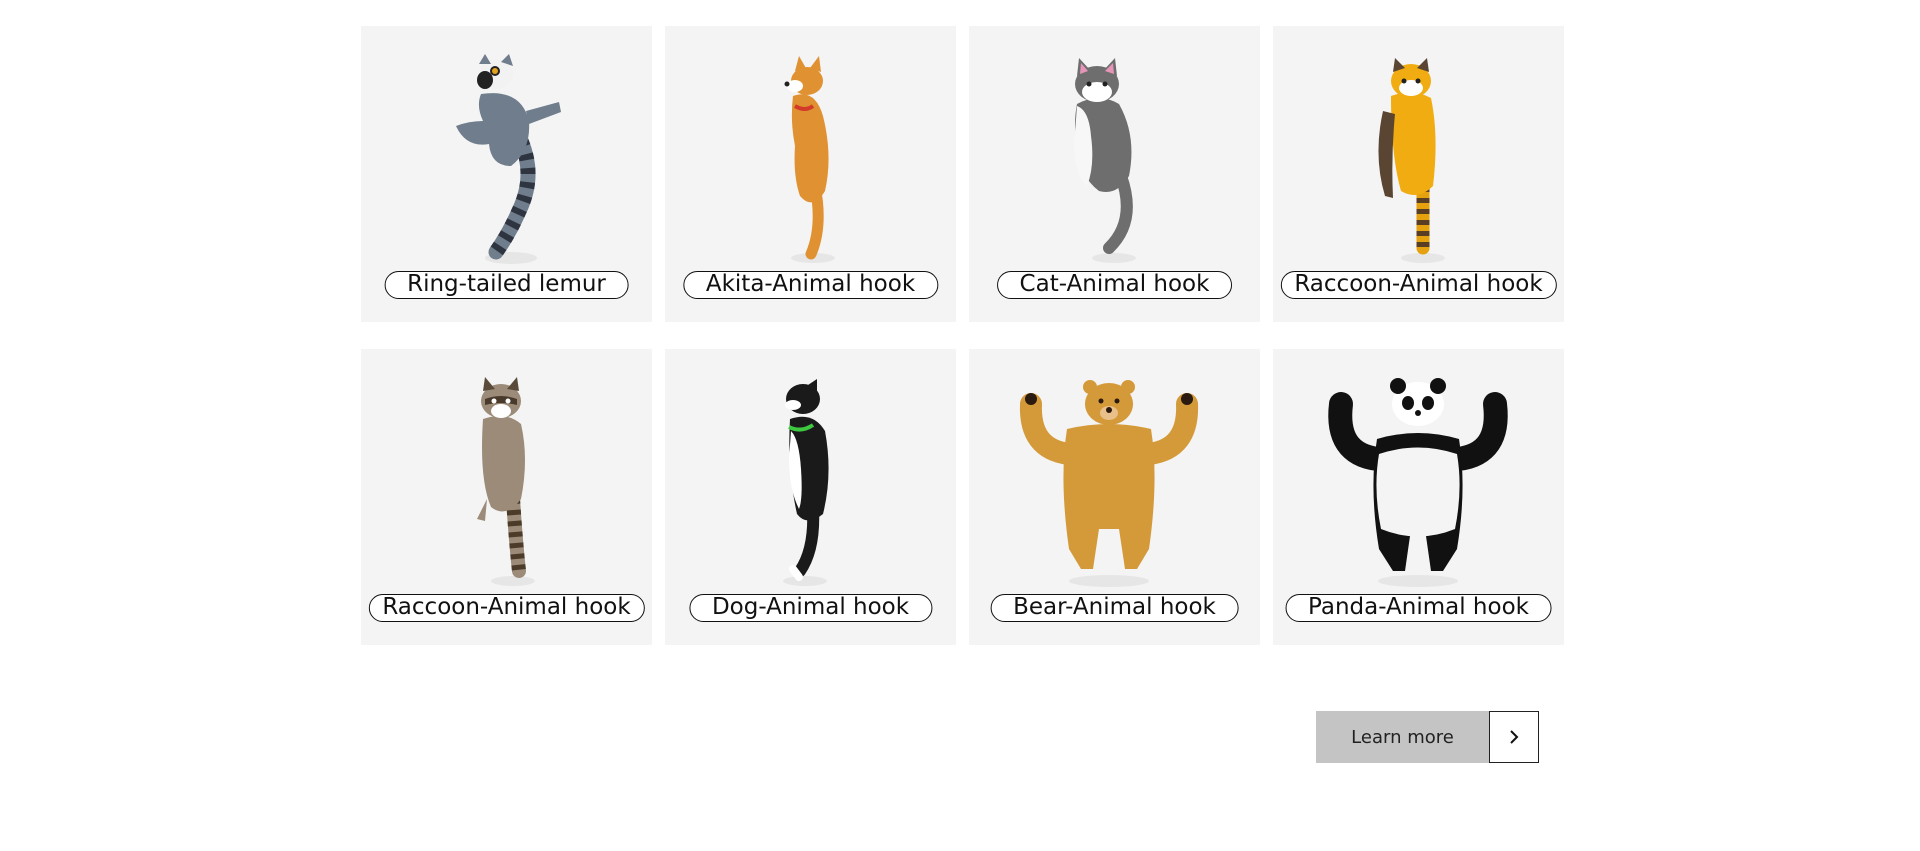 This screenshot has height=851, width=1920. What do you see at coordinates (806, 482) in the screenshot?
I see `dog-hook-image` at bounding box center [806, 482].